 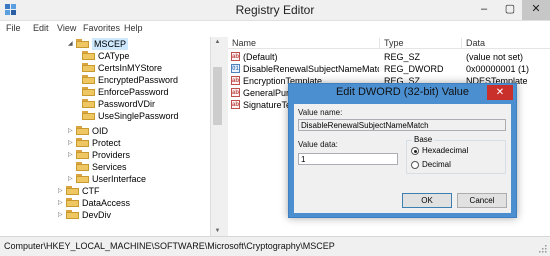 I want to click on list-header: Name Type Data, so click(x=389, y=43).